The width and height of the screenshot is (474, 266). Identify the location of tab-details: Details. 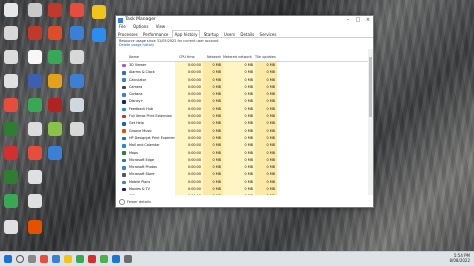
(247, 34).